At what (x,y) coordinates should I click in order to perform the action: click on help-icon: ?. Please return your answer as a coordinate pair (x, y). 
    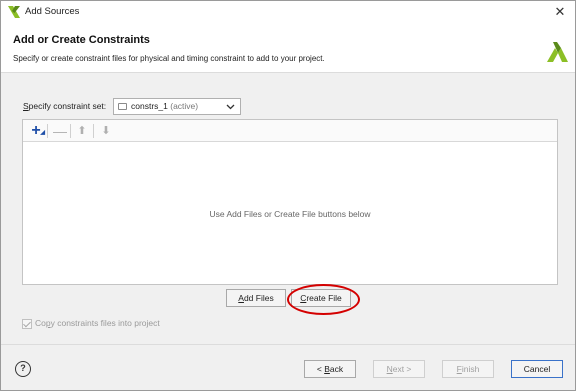
    Looking at the image, I should click on (23, 369).